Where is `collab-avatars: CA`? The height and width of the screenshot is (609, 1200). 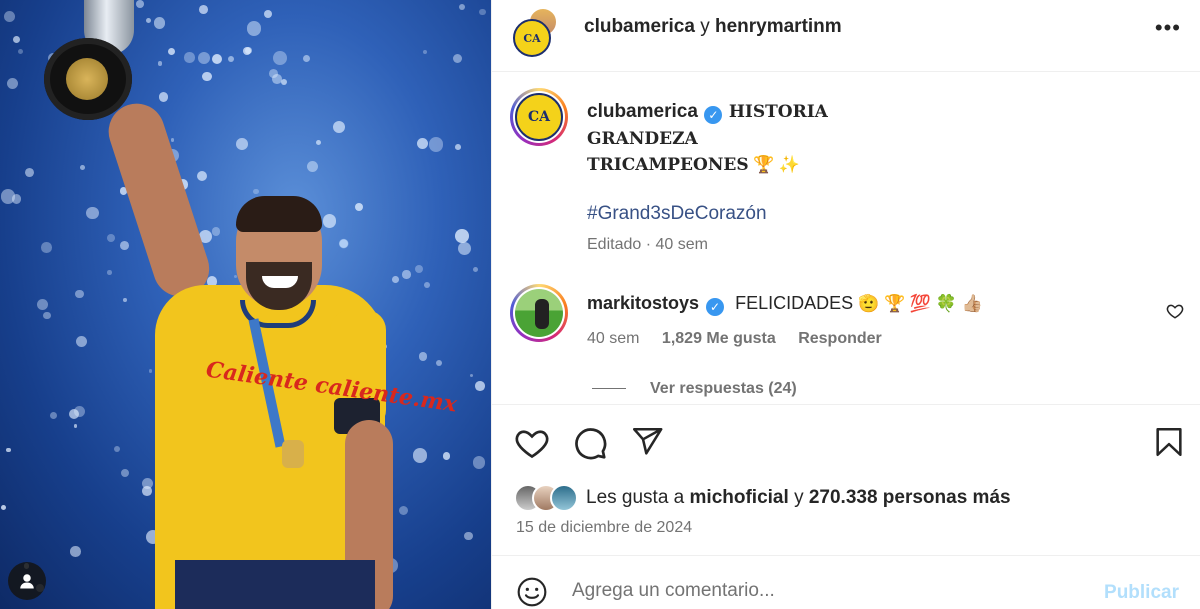 collab-avatars: CA is located at coordinates (538, 32).